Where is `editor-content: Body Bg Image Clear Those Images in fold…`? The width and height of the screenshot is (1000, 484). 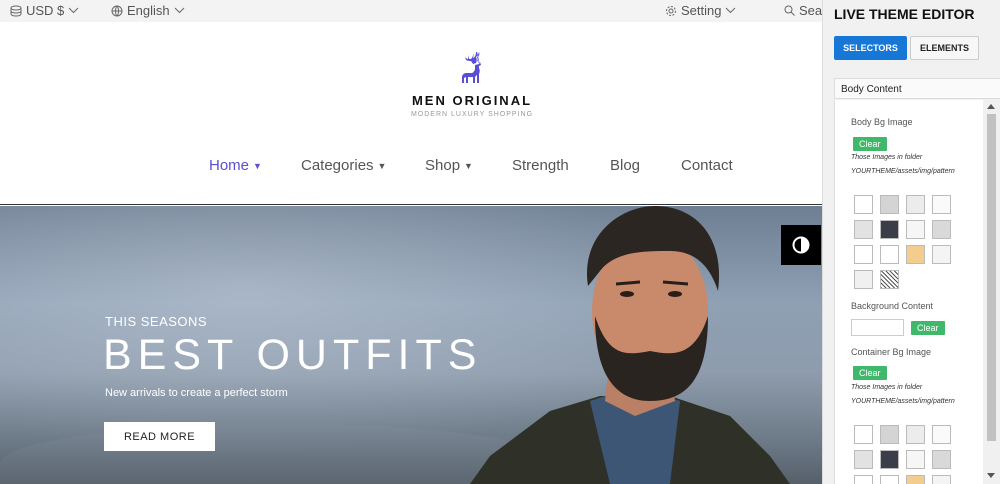
editor-content: Body Bg Image Clear Those Images in fold… is located at coordinates (917, 292).